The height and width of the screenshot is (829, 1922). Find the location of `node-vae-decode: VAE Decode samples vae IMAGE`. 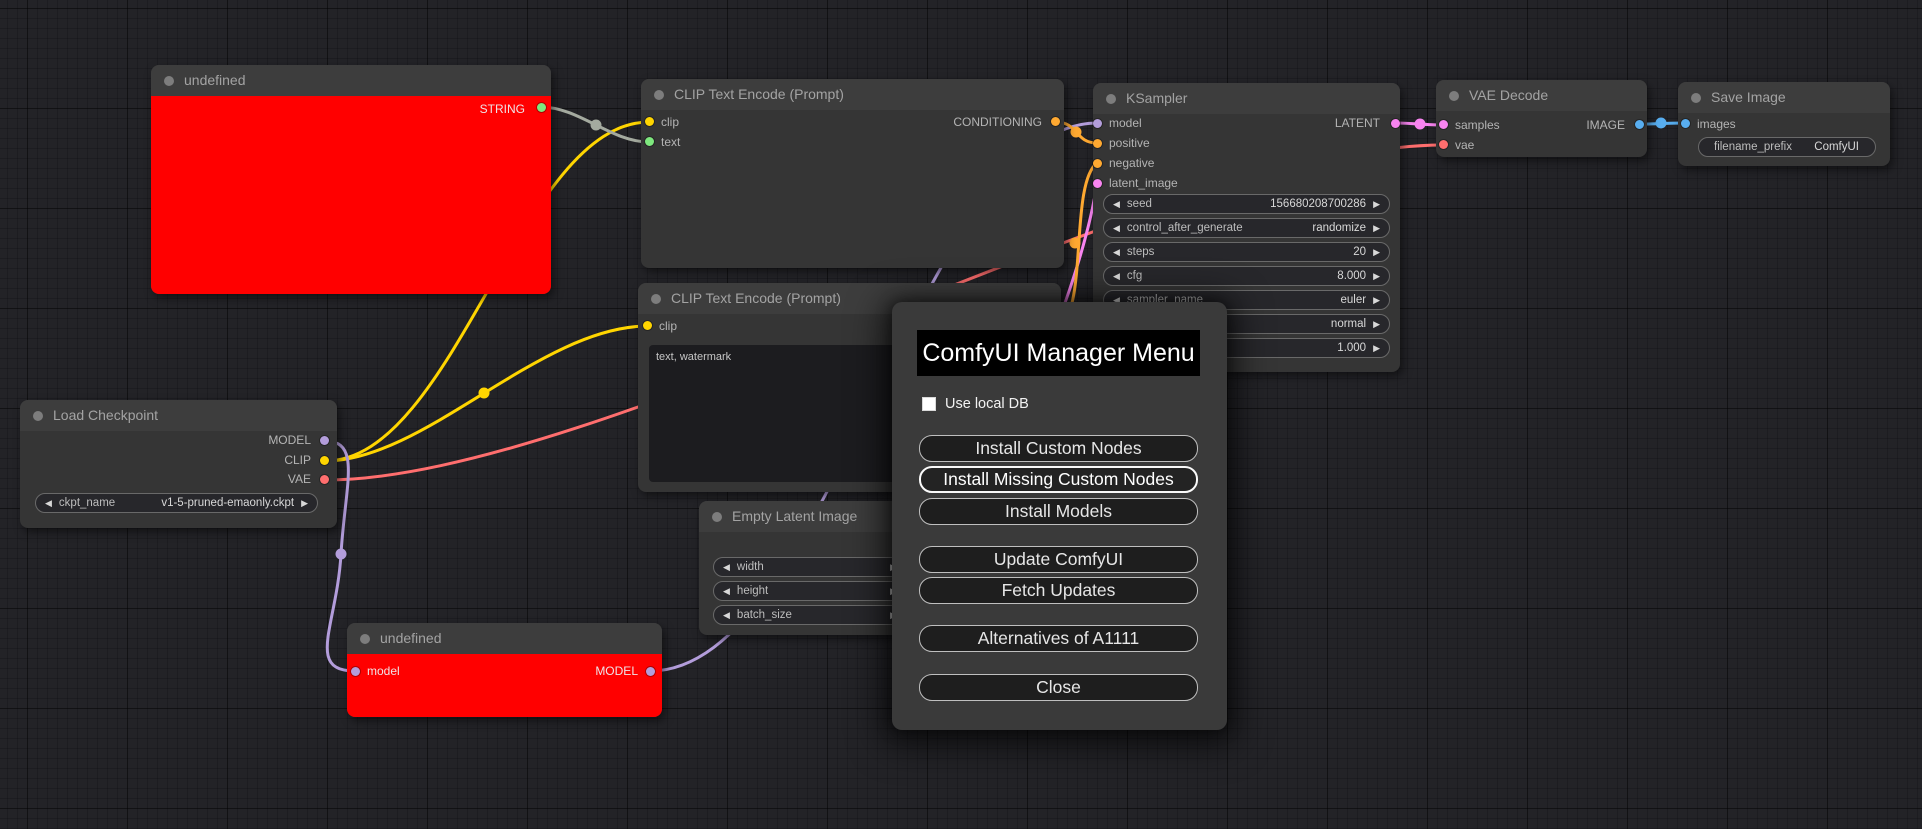

node-vae-decode: VAE Decode samples vae IMAGE is located at coordinates (1541, 118).